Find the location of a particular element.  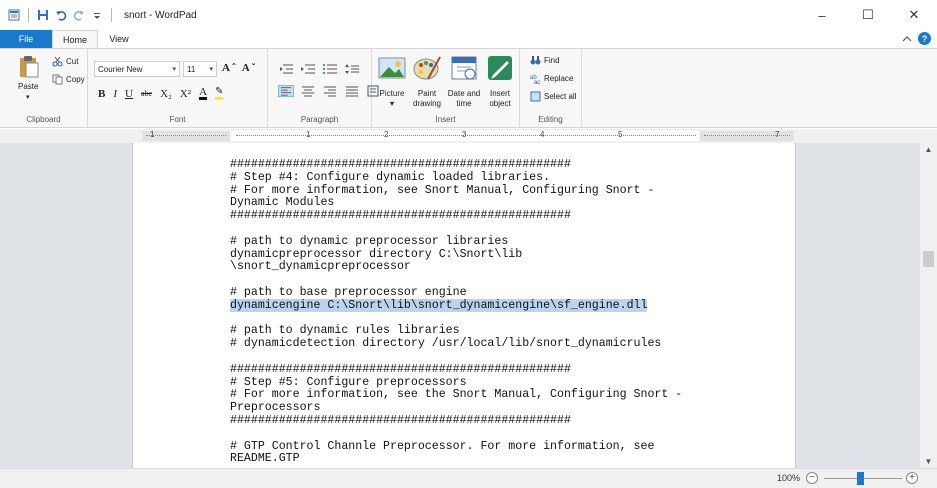

copy-button: Copy is located at coordinates (68, 79).